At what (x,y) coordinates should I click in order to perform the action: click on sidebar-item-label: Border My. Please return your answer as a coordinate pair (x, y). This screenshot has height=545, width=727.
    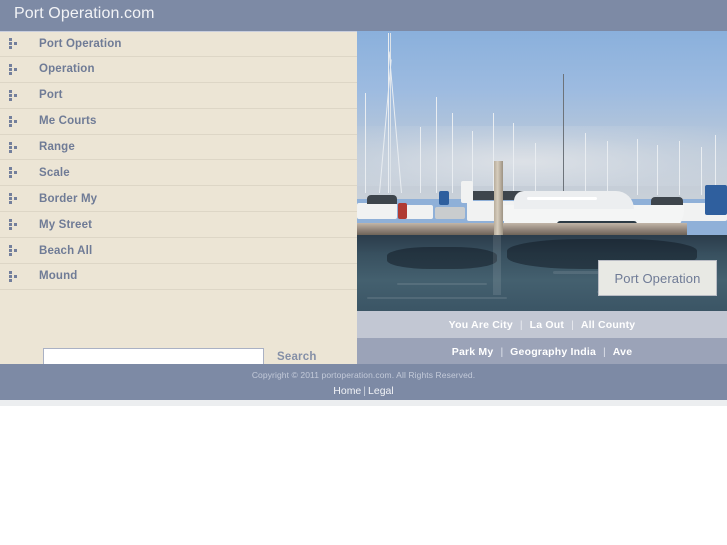
    Looking at the image, I should click on (68, 198).